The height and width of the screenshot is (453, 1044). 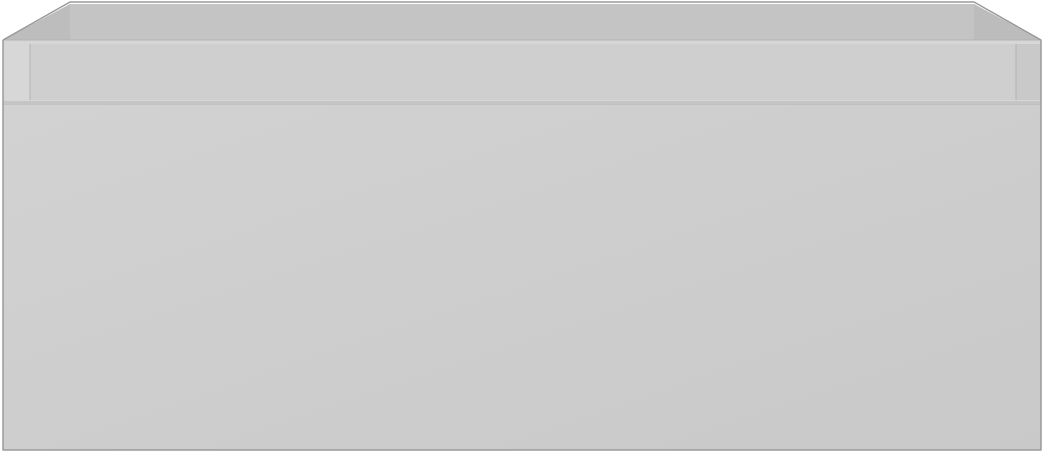 I want to click on drawer-left-rim-block, so click(x=16, y=72).